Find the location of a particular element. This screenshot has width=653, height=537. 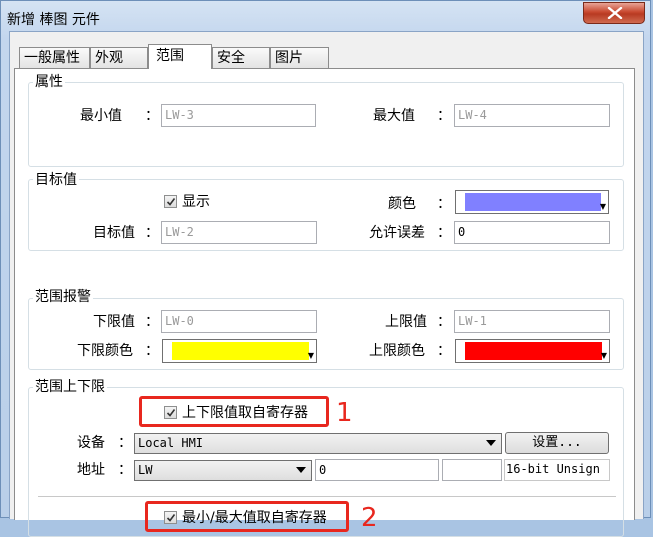

tab-range: 范围 is located at coordinates (180, 56).